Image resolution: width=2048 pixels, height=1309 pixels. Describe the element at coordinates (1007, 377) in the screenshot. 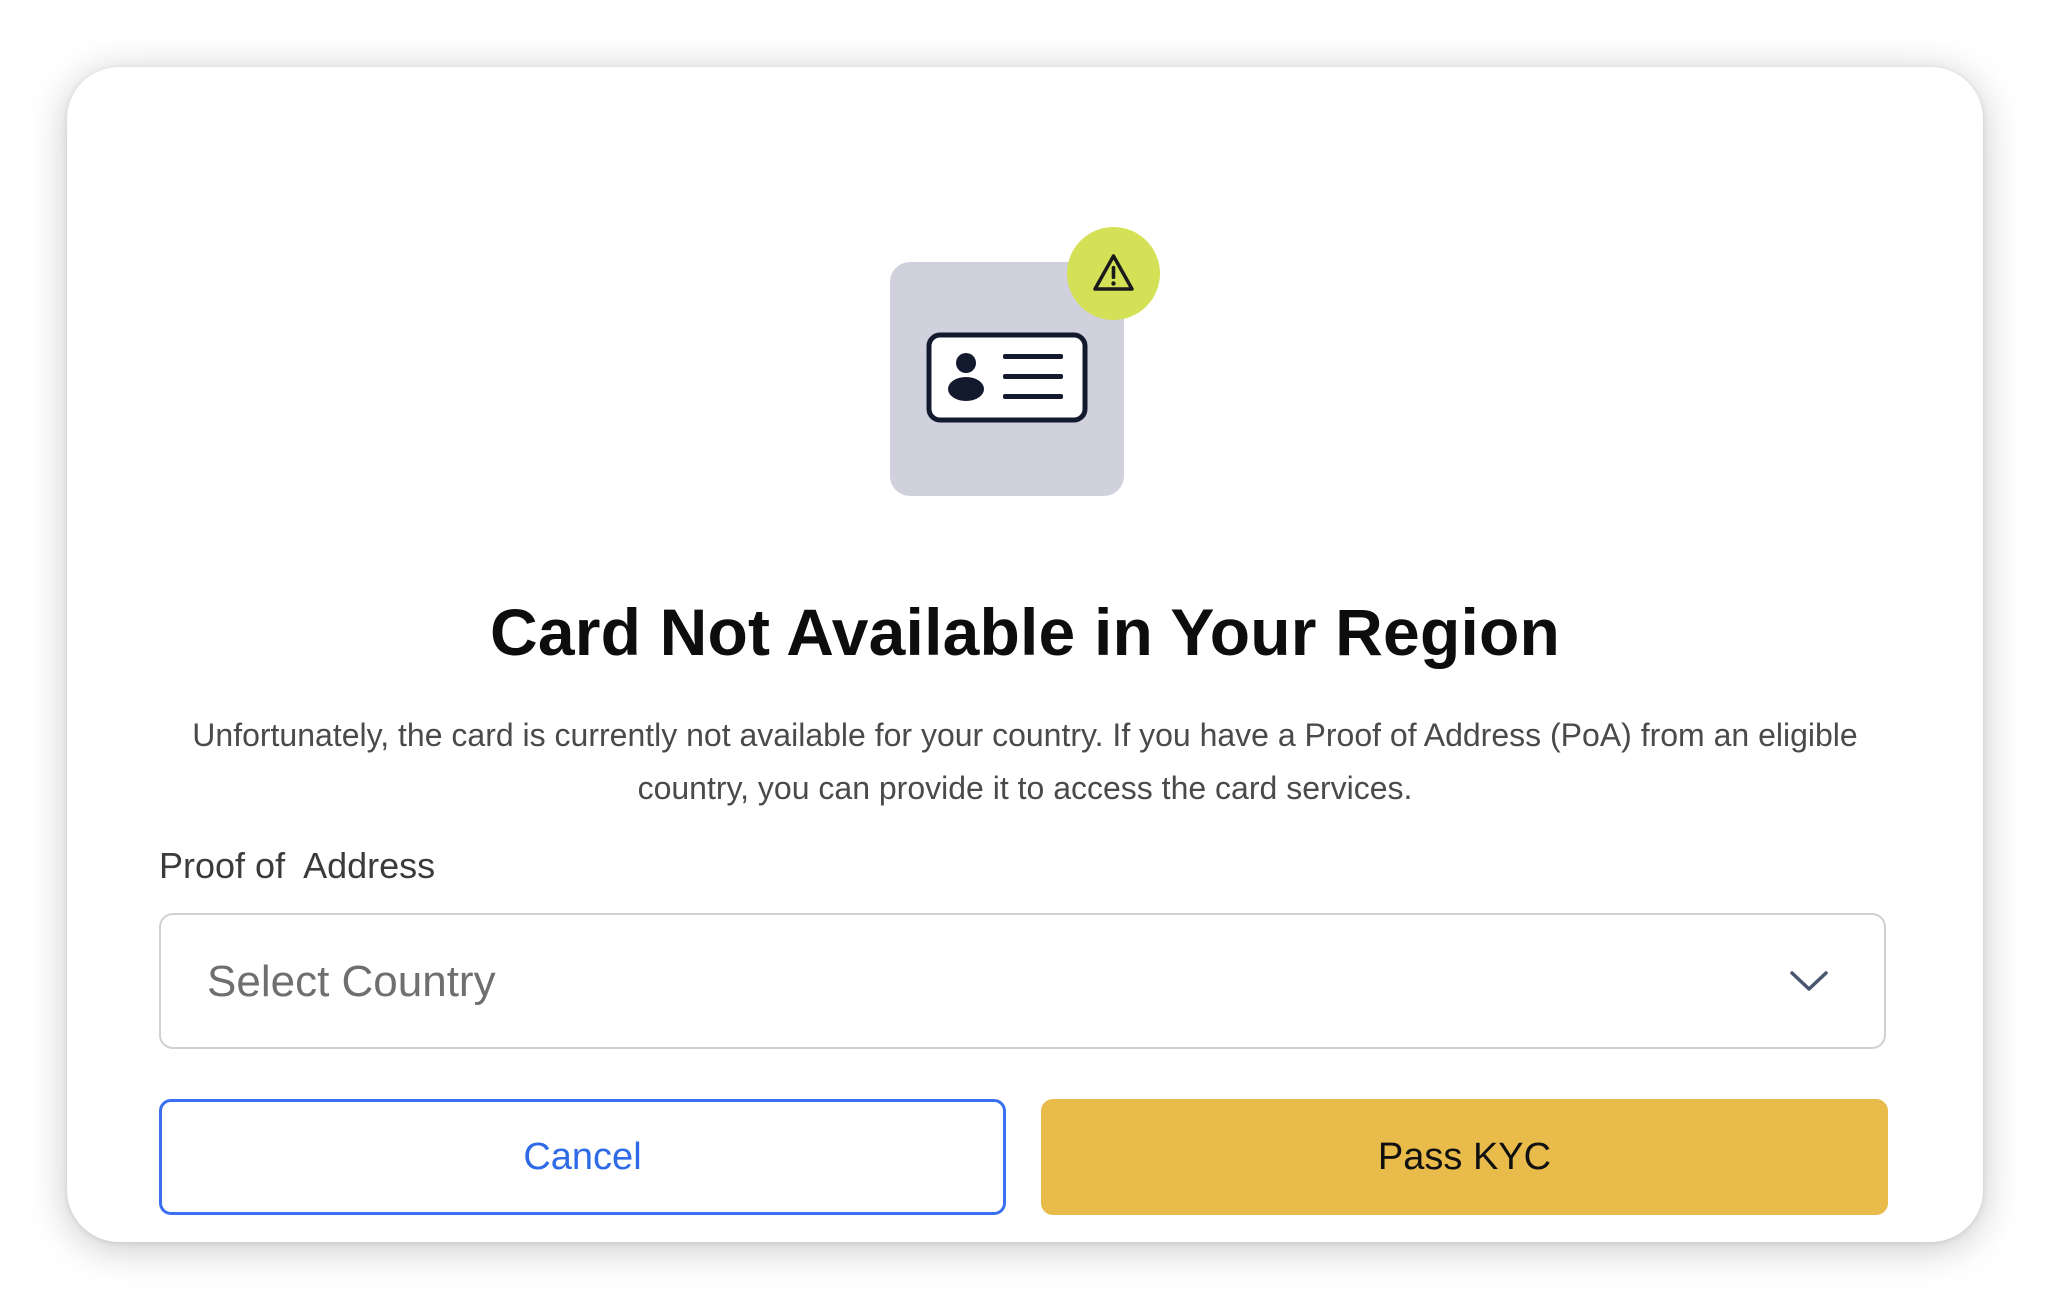

I see `id-card-icon` at that location.